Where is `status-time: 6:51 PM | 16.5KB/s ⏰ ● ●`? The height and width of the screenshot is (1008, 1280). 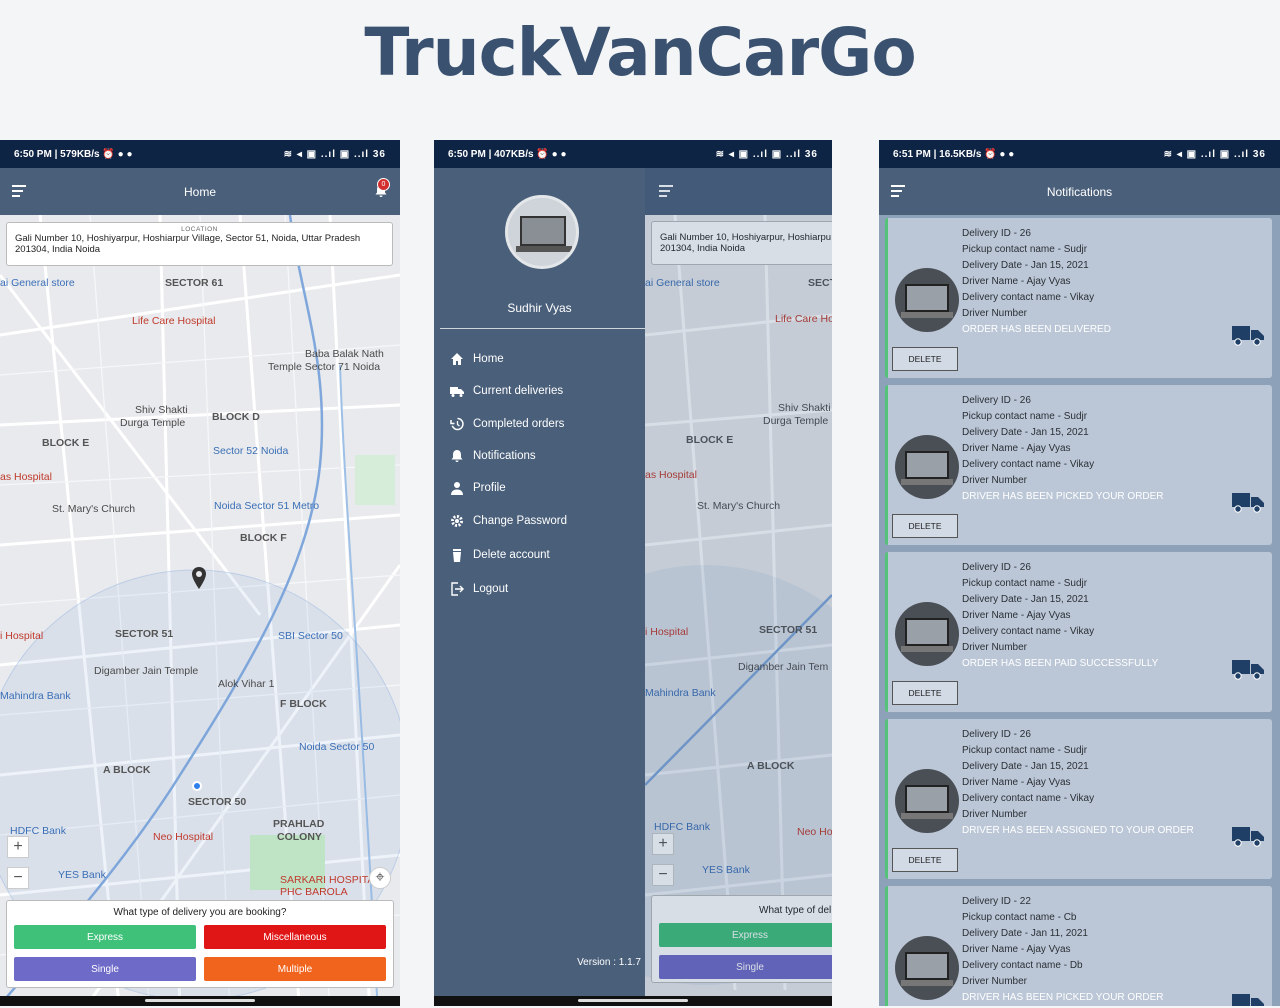
status-time: 6:51 PM | 16.5KB/s ⏰ ● ● is located at coordinates (954, 154).